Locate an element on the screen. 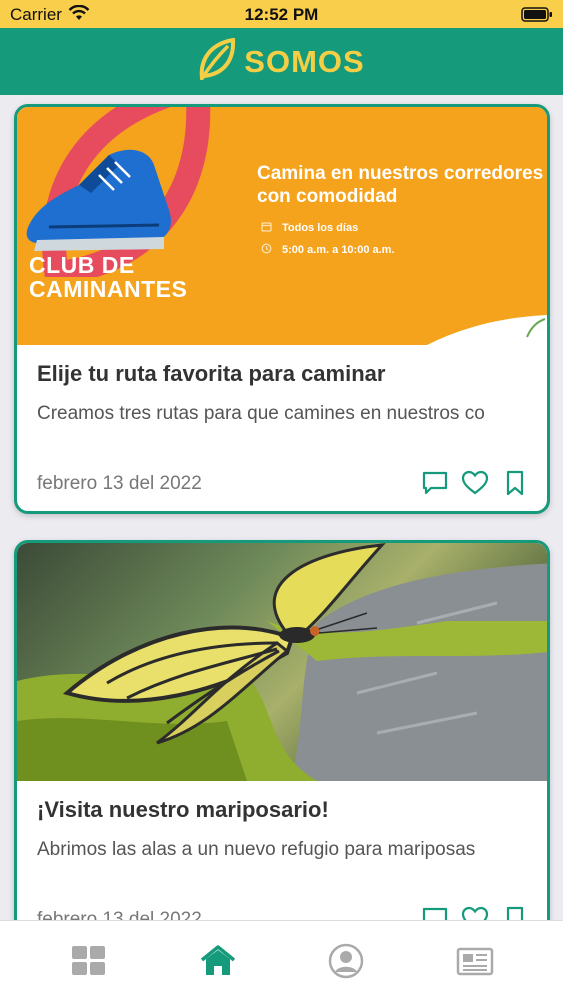  profile-icon is located at coordinates (346, 961).